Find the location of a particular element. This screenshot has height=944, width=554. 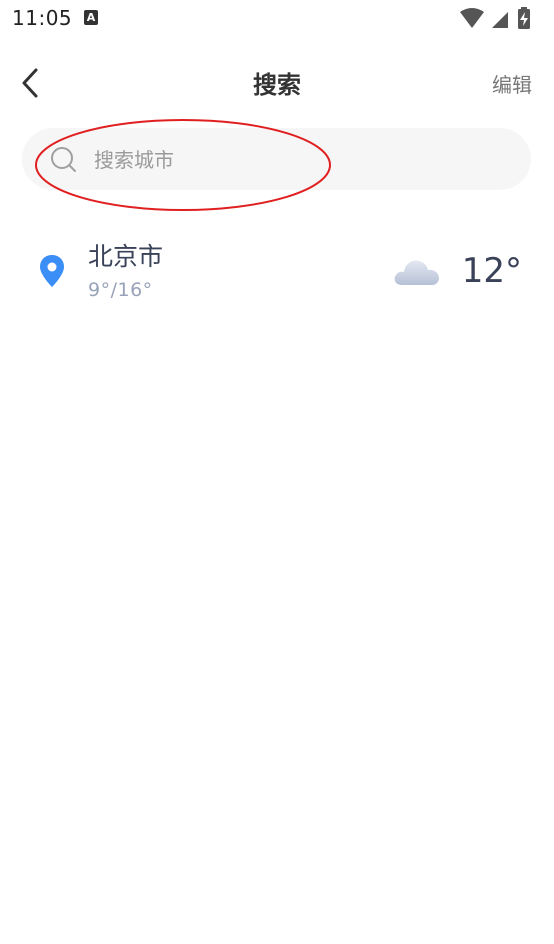

header: 搜索 编辑 is located at coordinates (277, 83).